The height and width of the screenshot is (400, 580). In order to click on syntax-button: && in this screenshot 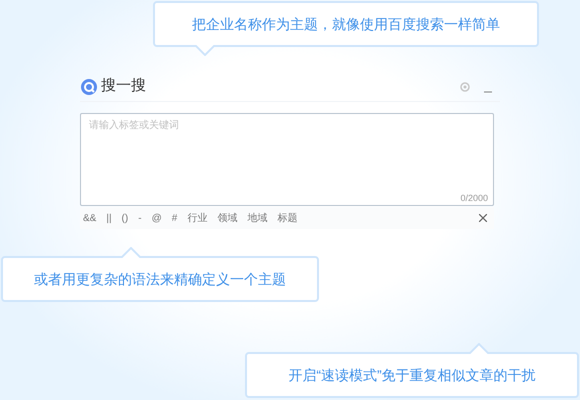, I will do `click(89, 218)`.